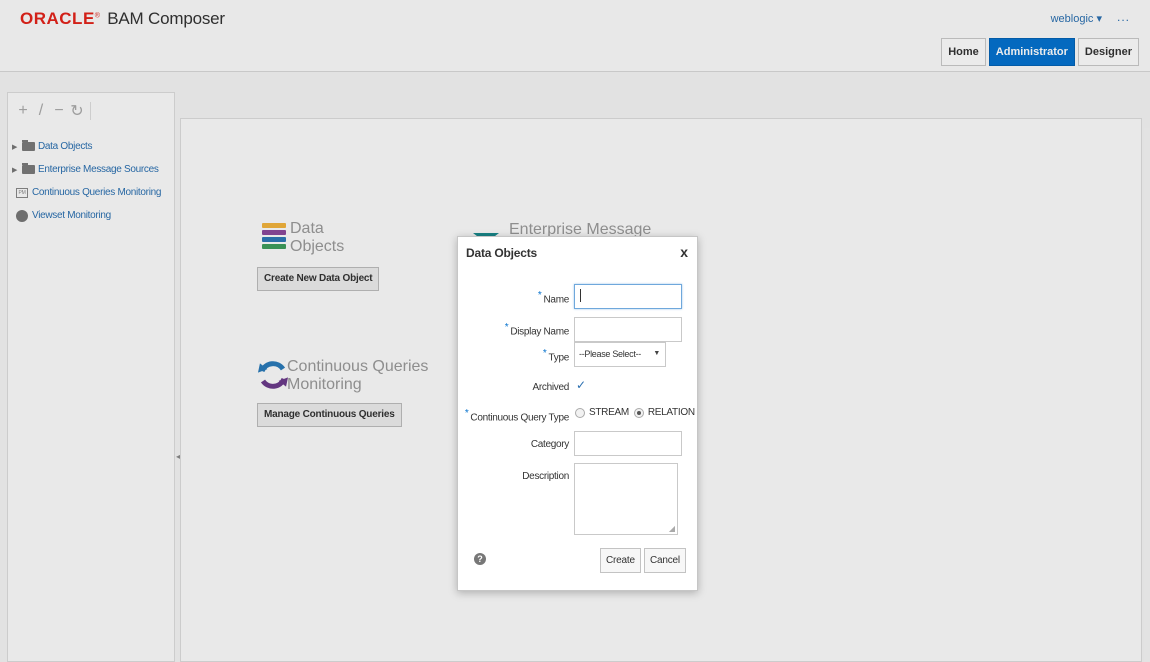 The height and width of the screenshot is (662, 1150). I want to click on continuous-query-type-radio-group: STREAM RELATION, so click(635, 412).